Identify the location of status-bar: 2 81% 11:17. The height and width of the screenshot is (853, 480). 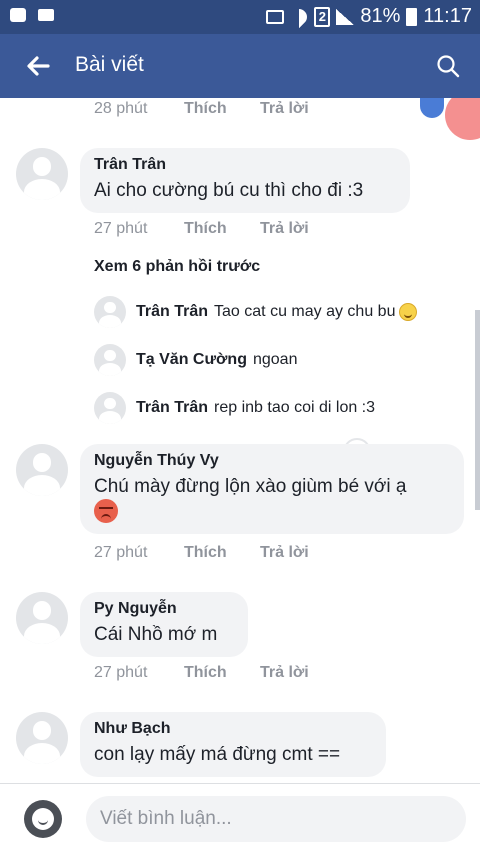
(240, 17).